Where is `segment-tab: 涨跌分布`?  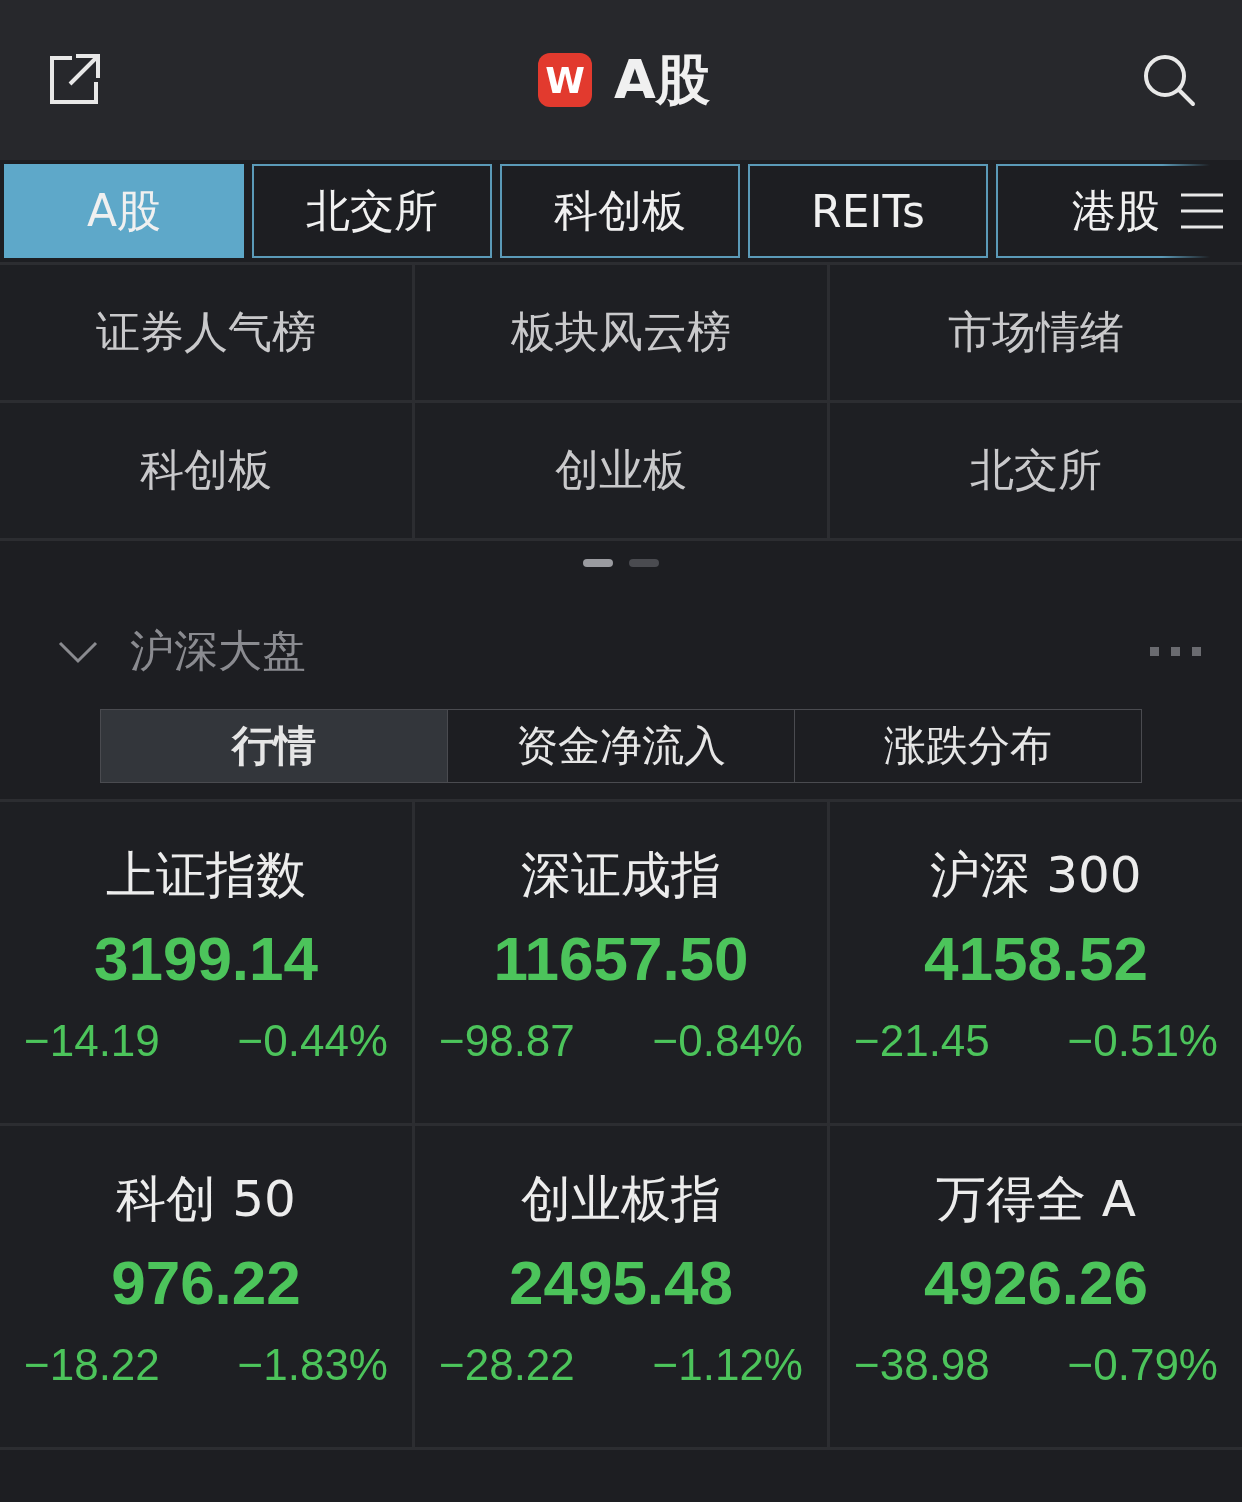
segment-tab: 涨跌分布 is located at coordinates (967, 746).